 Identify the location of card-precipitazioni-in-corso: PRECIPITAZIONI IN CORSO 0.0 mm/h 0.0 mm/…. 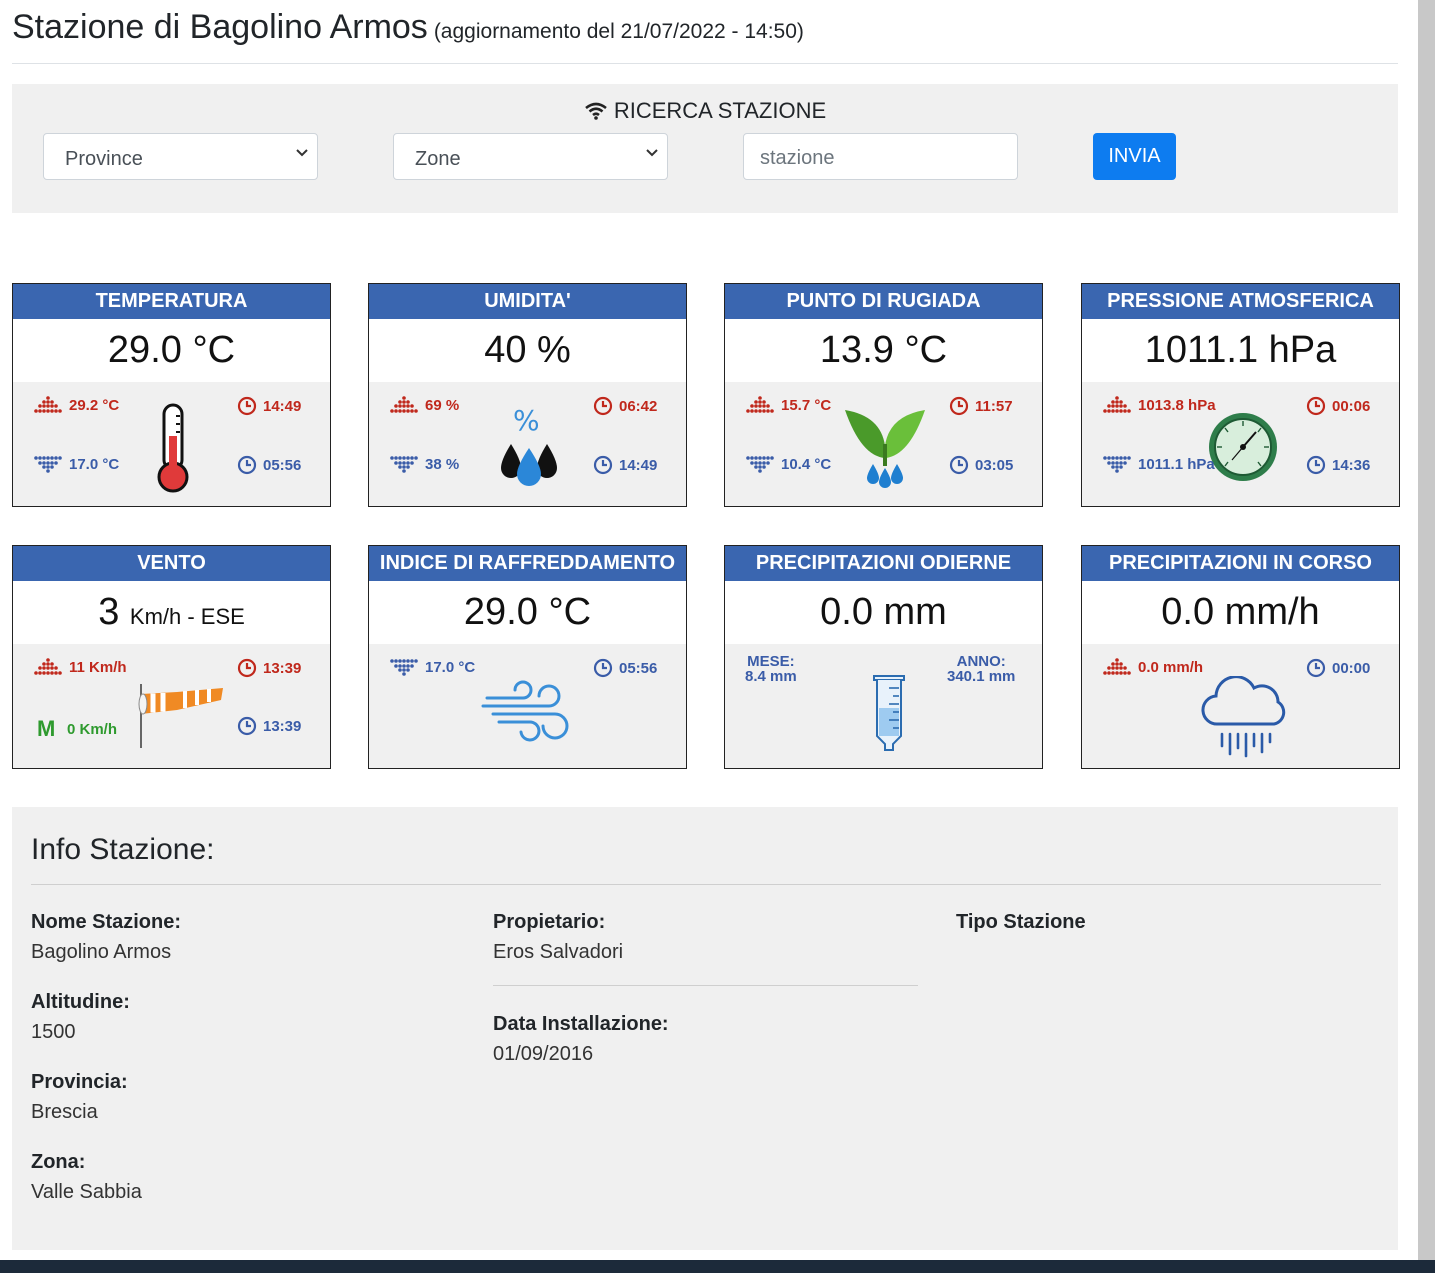
(1240, 657).